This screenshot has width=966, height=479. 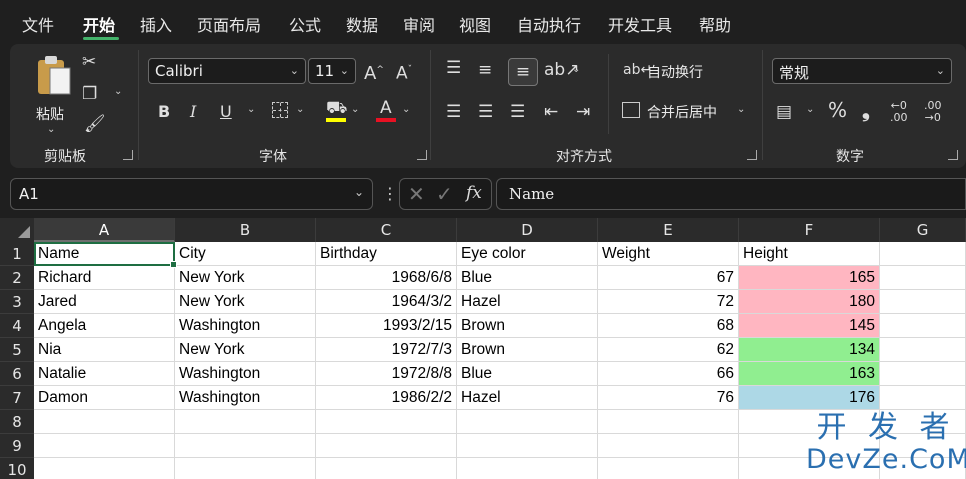 What do you see at coordinates (474, 193) in the screenshot?
I see `insert-function-button: fx` at bounding box center [474, 193].